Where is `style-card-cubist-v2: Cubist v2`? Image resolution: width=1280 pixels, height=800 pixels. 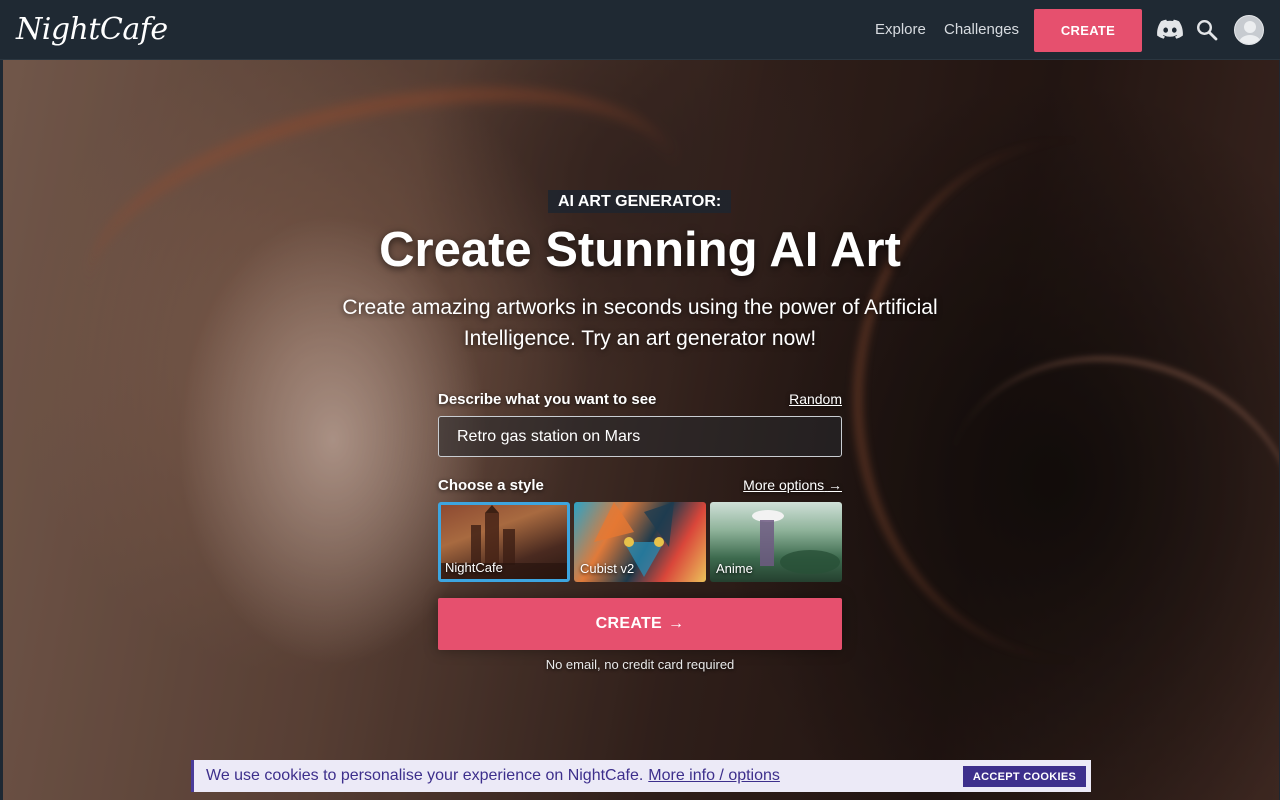 style-card-cubist-v2: Cubist v2 is located at coordinates (640, 542).